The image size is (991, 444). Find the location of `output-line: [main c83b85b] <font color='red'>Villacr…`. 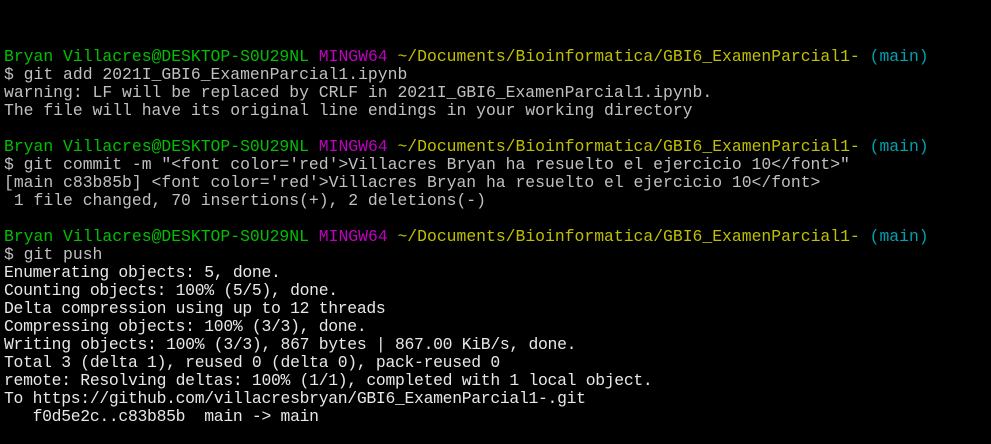

output-line: [main c83b85b] <font color='red'>Villacr… is located at coordinates (412, 182).